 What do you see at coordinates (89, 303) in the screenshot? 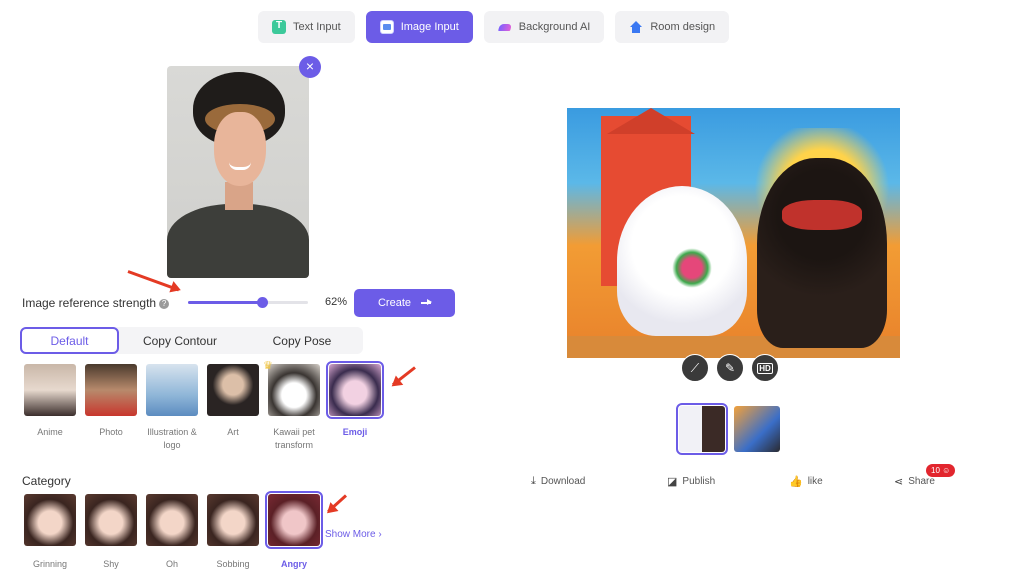
I see `strength-label-text: Image reference strength` at bounding box center [89, 303].